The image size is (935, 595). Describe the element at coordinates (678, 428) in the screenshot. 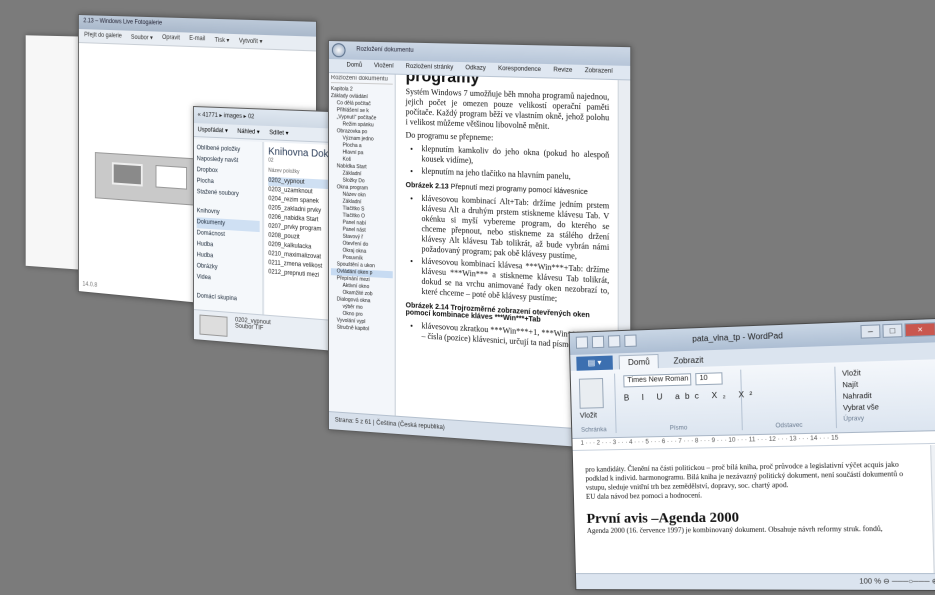

I see `group-label: Písmo` at that location.